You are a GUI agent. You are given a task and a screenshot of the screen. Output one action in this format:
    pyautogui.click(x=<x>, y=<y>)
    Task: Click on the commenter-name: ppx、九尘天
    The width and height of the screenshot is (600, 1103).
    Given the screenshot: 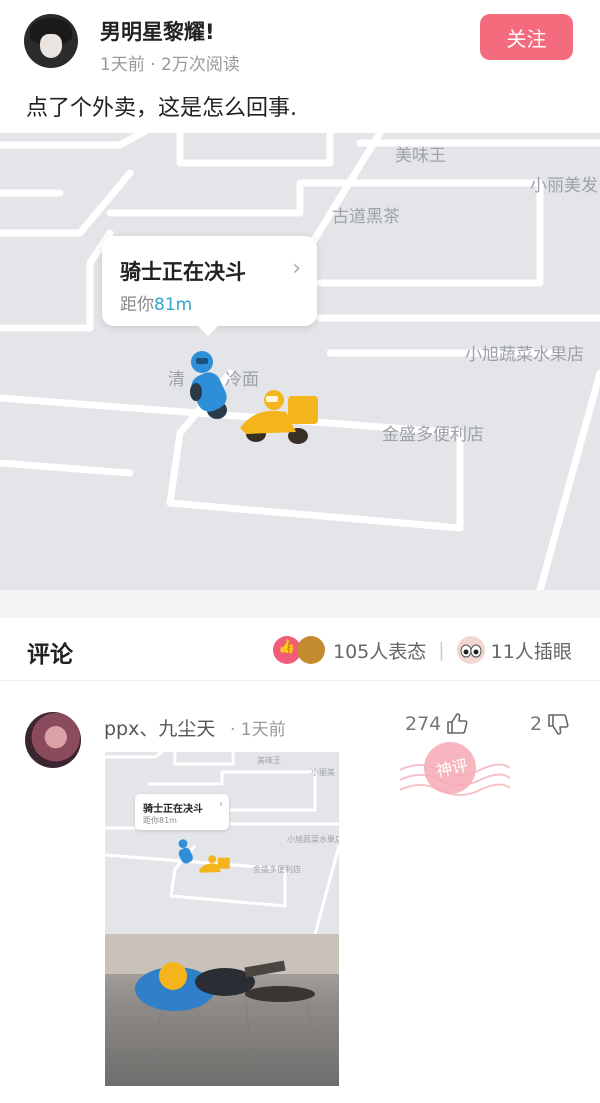 What is the action you would take?
    pyautogui.click(x=159, y=727)
    